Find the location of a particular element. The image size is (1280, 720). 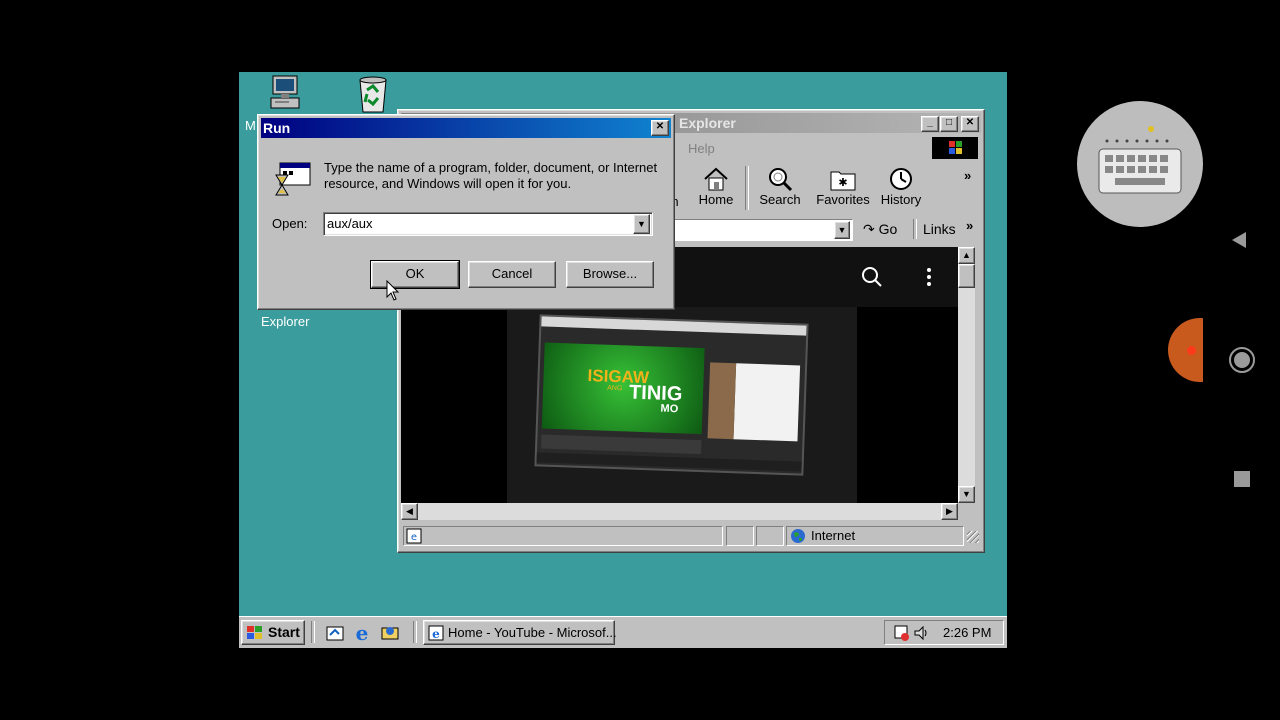

video-side-thumbs is located at coordinates (722, 401).